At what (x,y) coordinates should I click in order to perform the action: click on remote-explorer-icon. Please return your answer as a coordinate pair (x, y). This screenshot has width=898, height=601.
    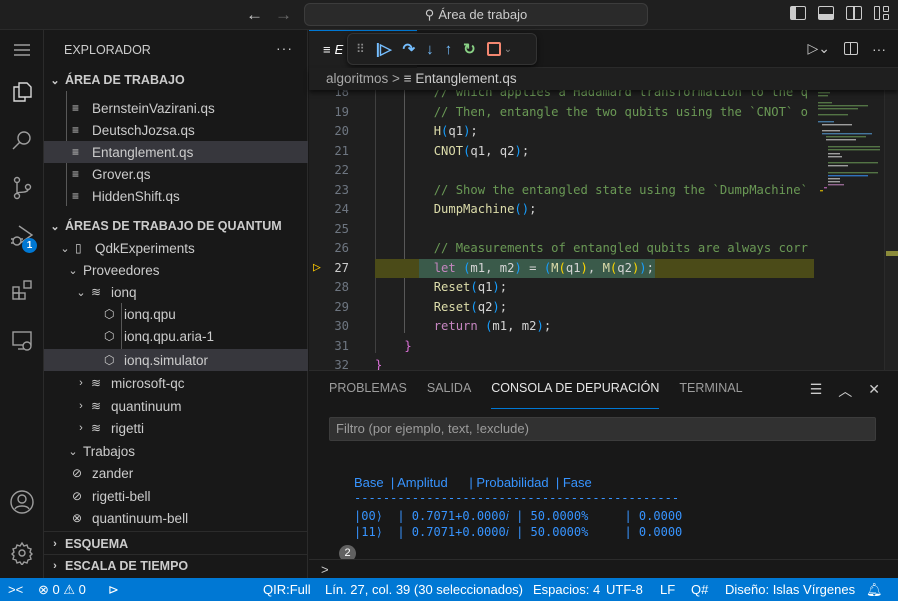
    Looking at the image, I should click on (22, 340).